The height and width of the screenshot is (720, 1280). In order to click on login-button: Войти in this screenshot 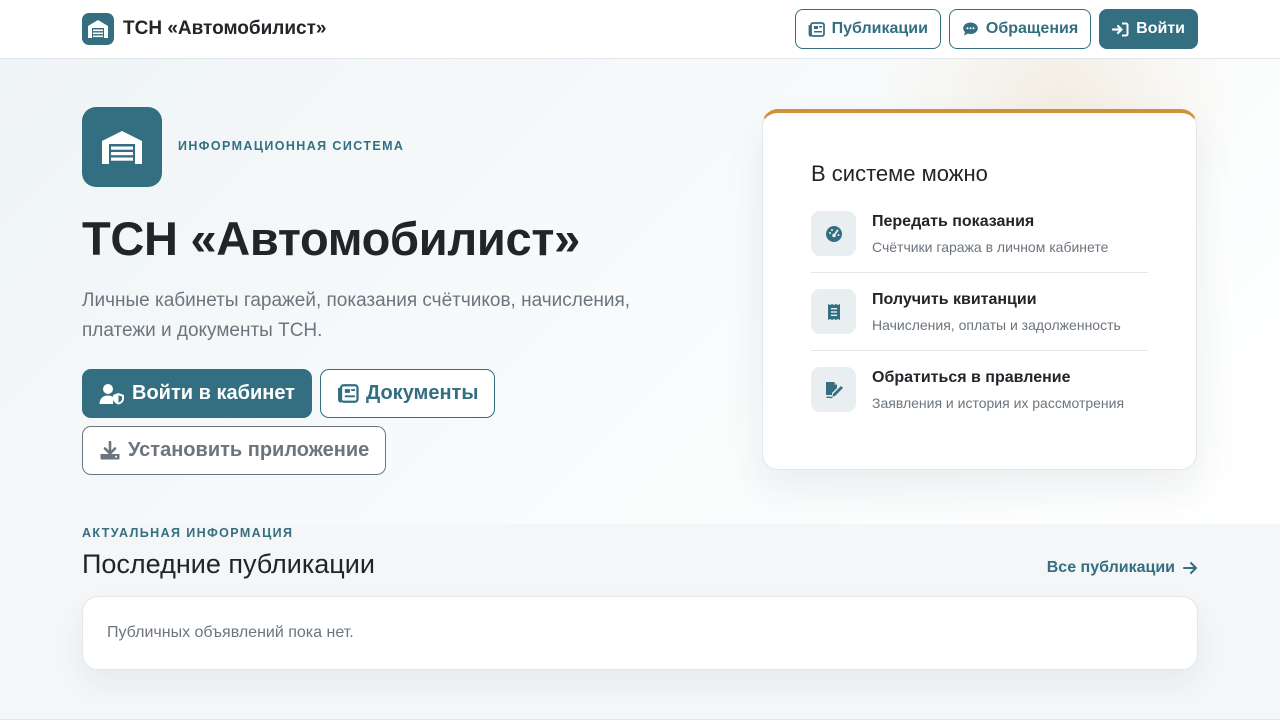, I will do `click(1148, 29)`.